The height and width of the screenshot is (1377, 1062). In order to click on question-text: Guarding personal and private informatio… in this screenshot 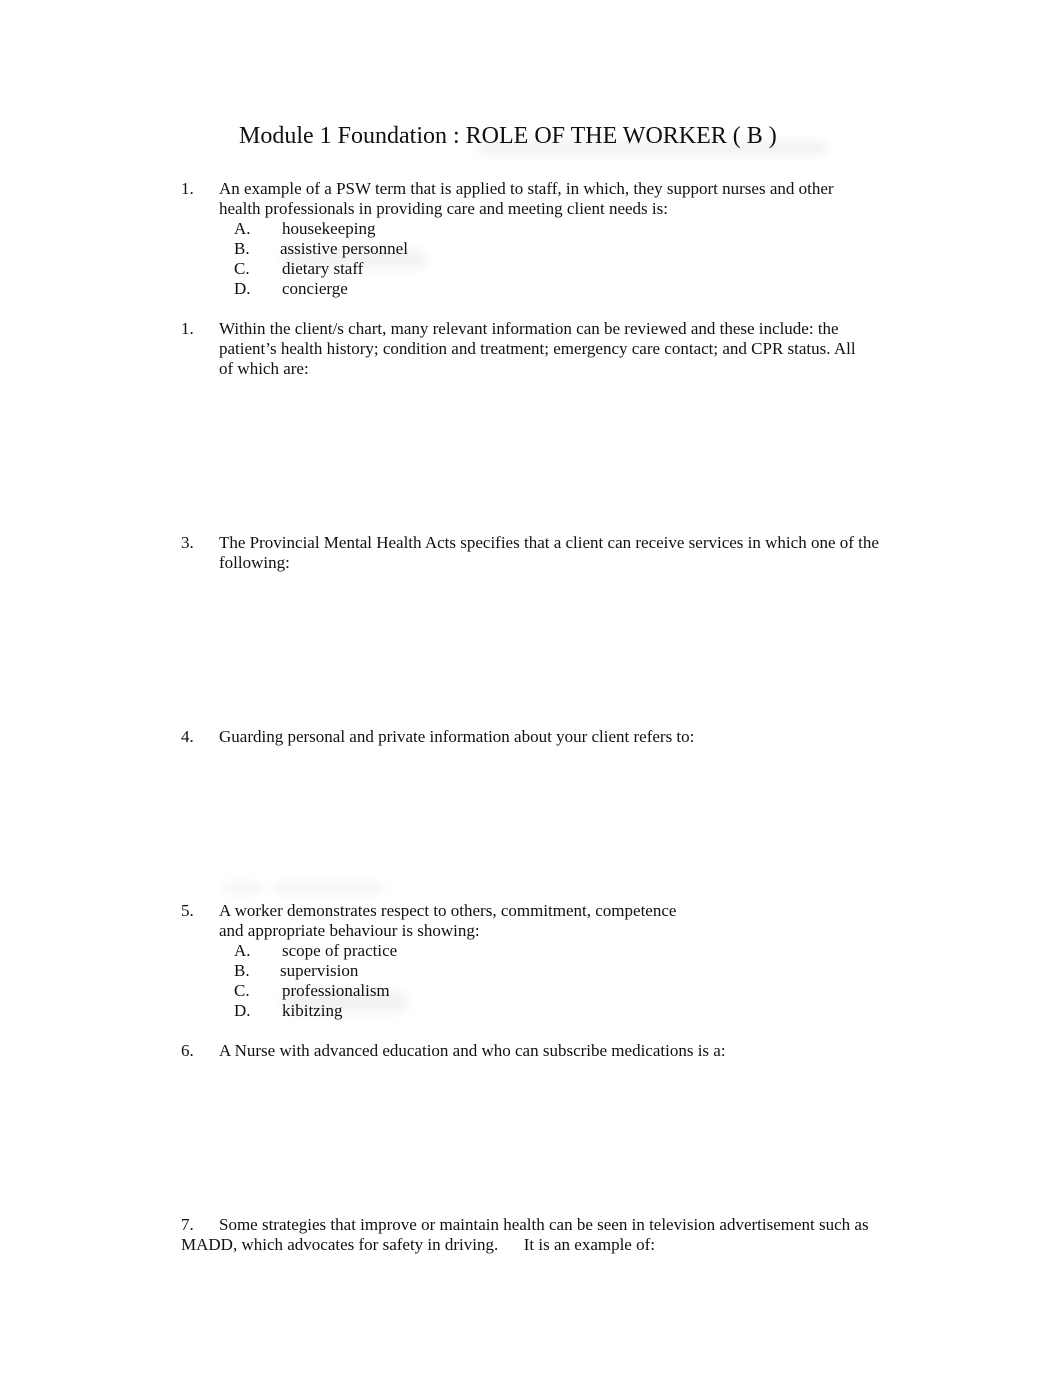, I will do `click(457, 736)`.